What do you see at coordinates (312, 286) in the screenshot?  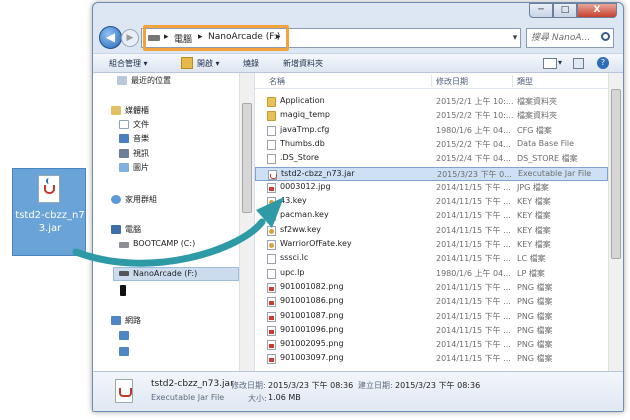 I see `file-name: 901001082.png` at bounding box center [312, 286].